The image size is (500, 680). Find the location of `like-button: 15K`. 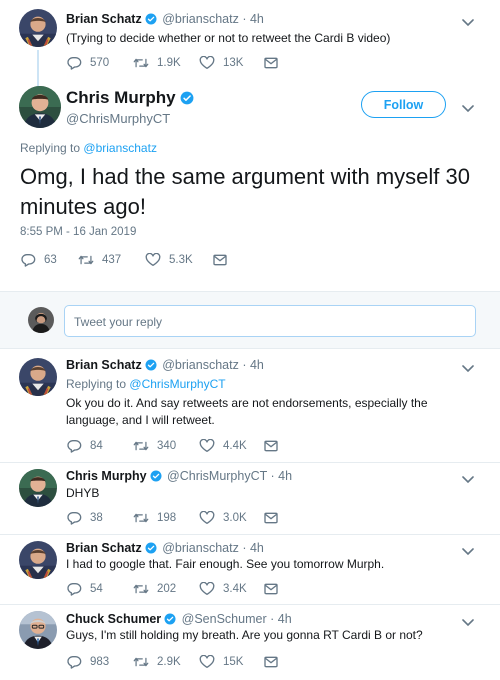

like-button: 15K is located at coordinates (231, 662).